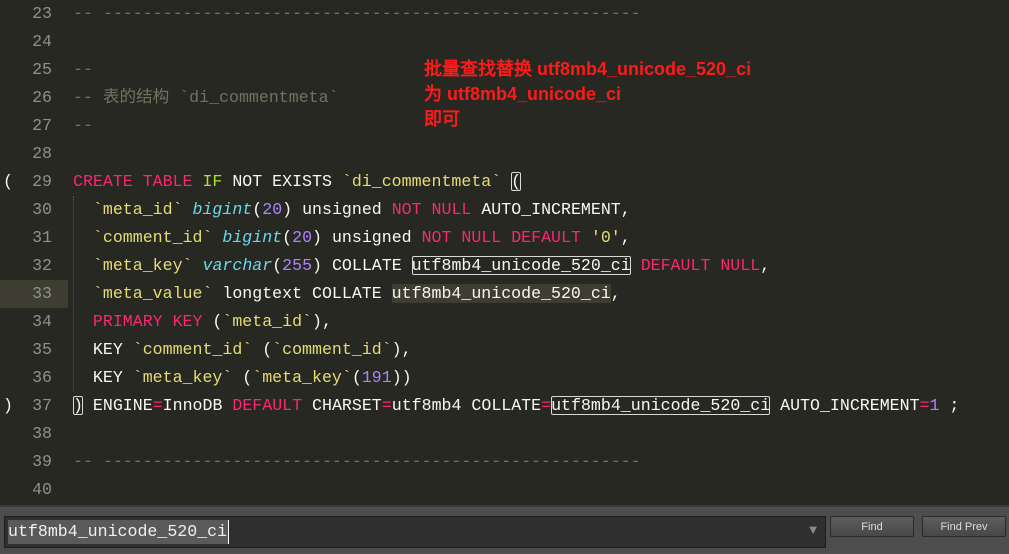  I want to click on chevron-down-icon: ▼, so click(813, 530).